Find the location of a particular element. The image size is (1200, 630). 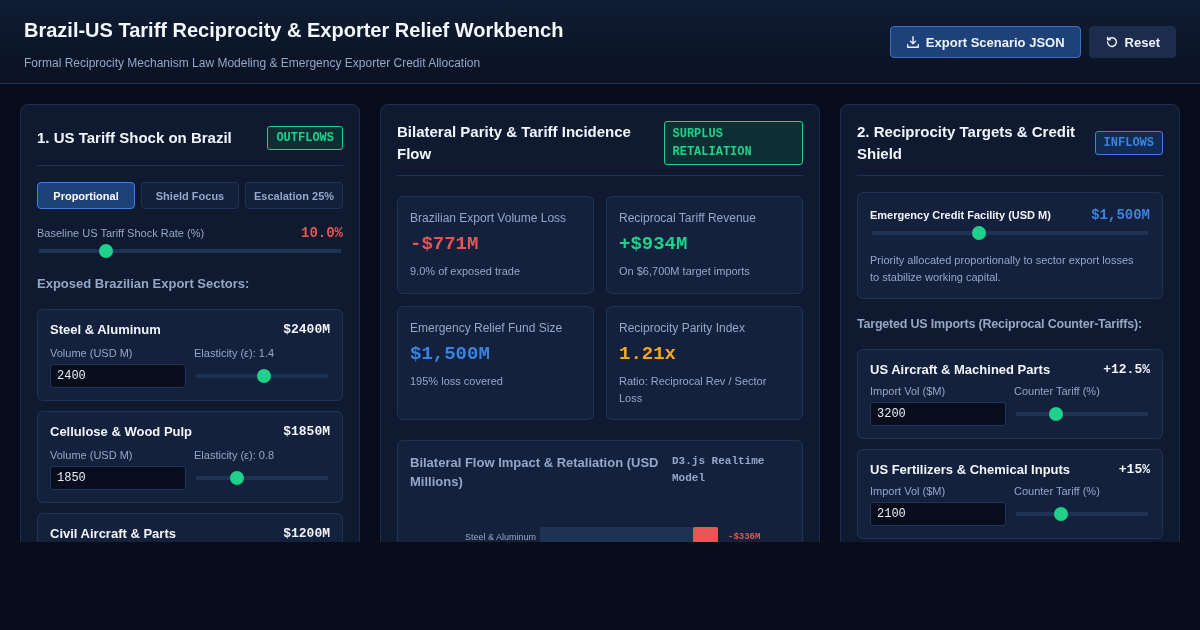

loss-bar is located at coordinates (705, 534).